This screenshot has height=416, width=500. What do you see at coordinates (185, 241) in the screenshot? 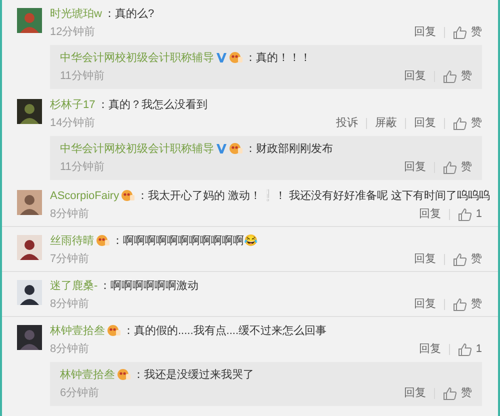
I see `comment-text: ：啊啊啊啊啊啊啊啊啊啊啊😂` at bounding box center [185, 241].